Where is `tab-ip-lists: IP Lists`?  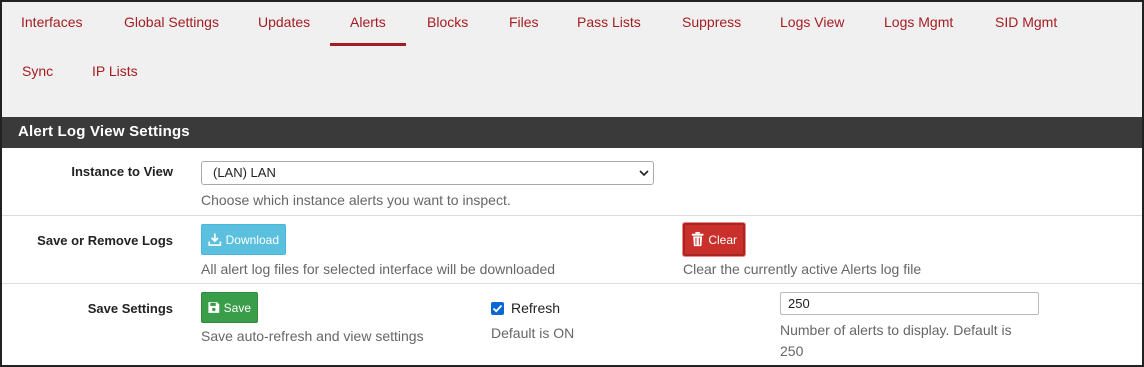
tab-ip-lists: IP Lists is located at coordinates (115, 71).